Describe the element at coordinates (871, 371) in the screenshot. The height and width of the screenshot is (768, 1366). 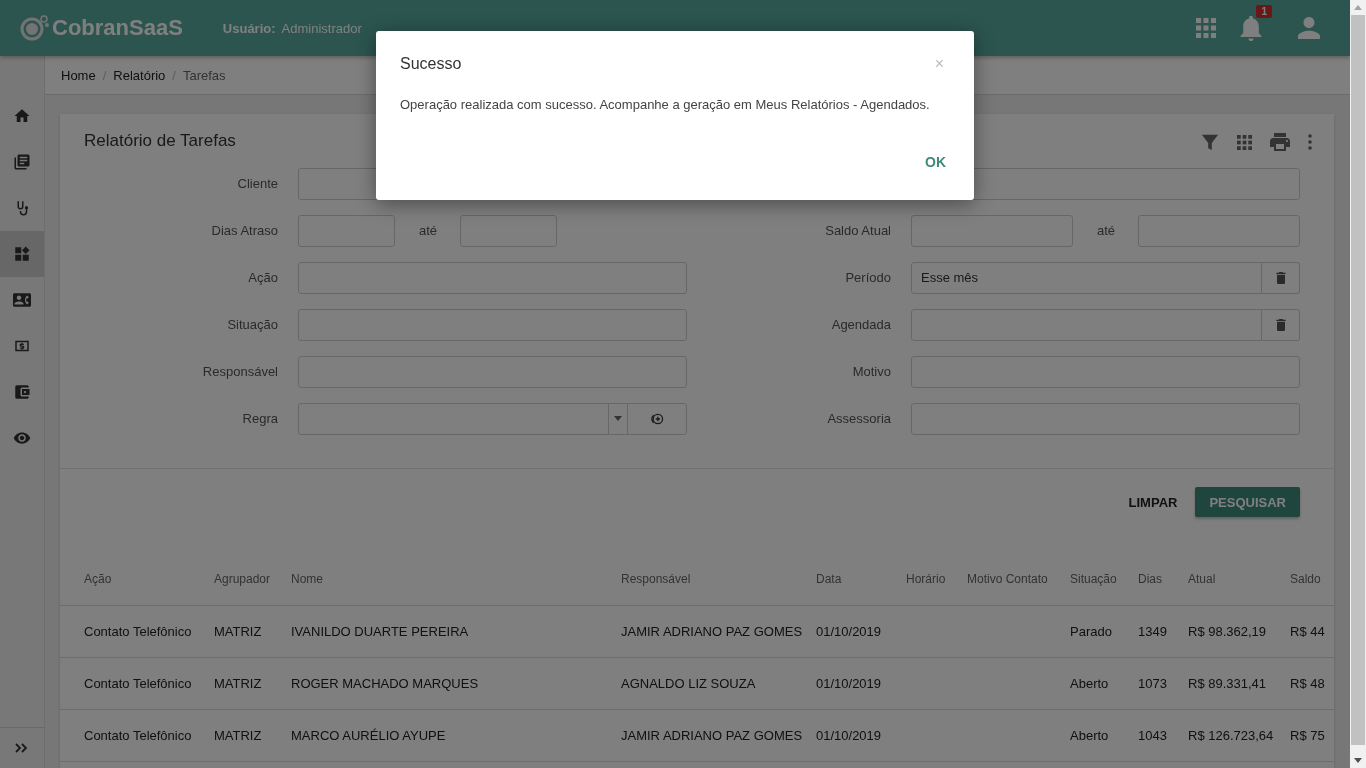
I see `field-label: Motivo` at that location.